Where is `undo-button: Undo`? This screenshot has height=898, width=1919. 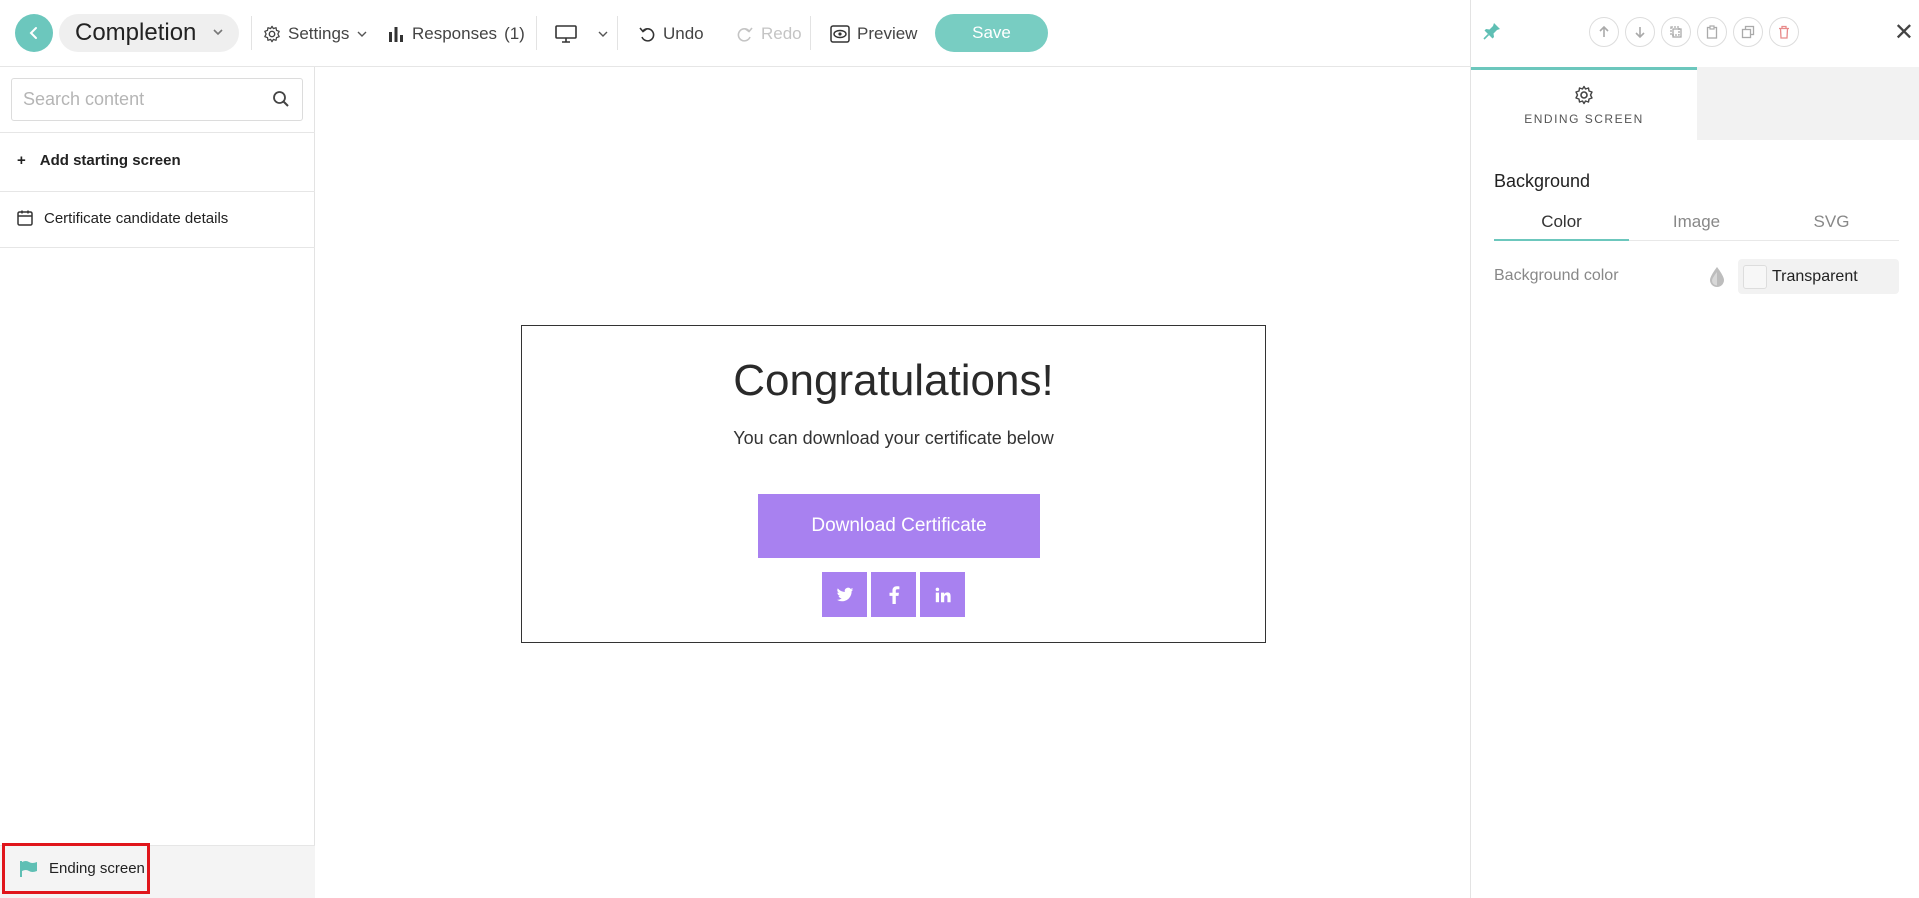
undo-button: Undo is located at coordinates (671, 34).